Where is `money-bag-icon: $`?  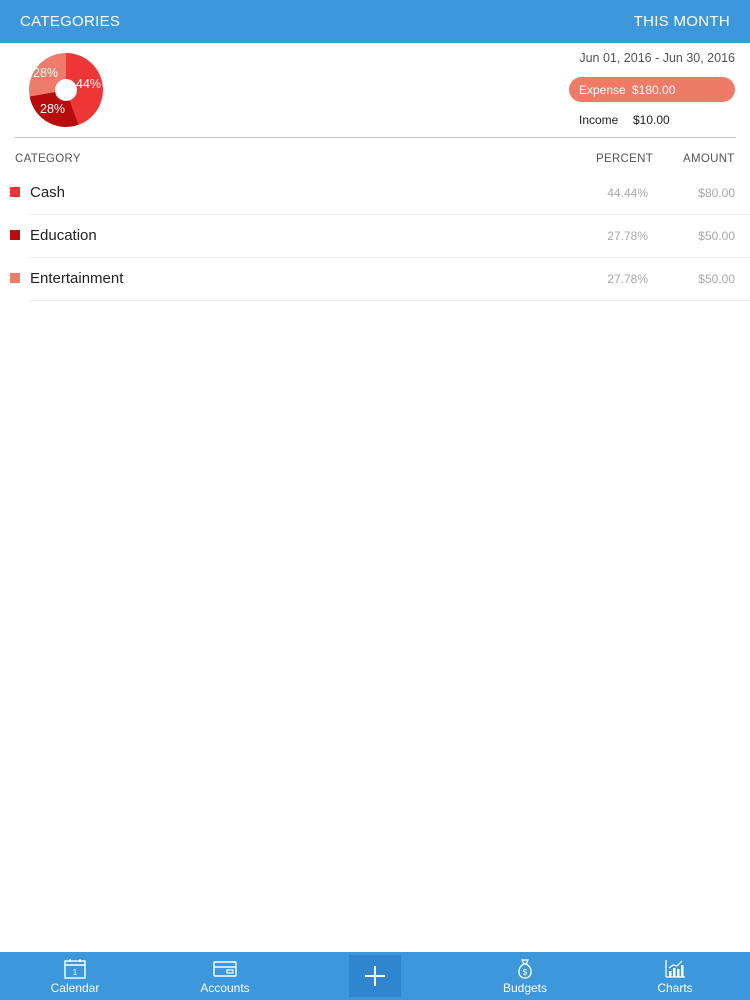
money-bag-icon: $ is located at coordinates (525, 969).